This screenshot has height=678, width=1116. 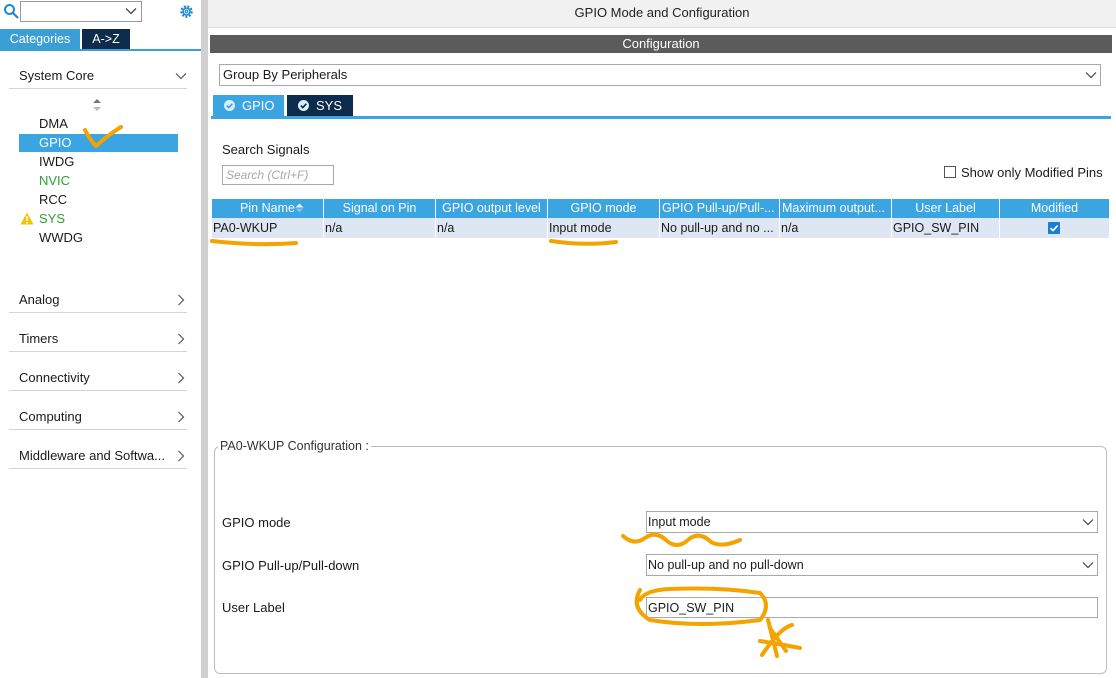 What do you see at coordinates (40, 39) in the screenshot?
I see `tab-categories: Categories` at bounding box center [40, 39].